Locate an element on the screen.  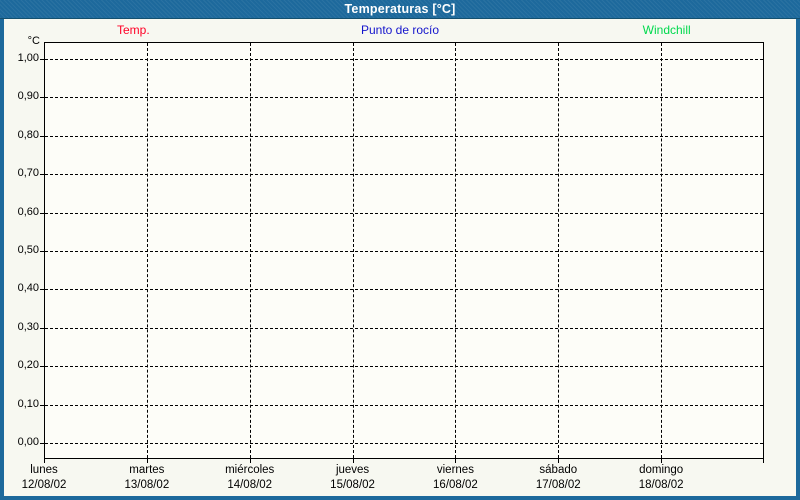
x-day-label: miércoles is located at coordinates (250, 470).